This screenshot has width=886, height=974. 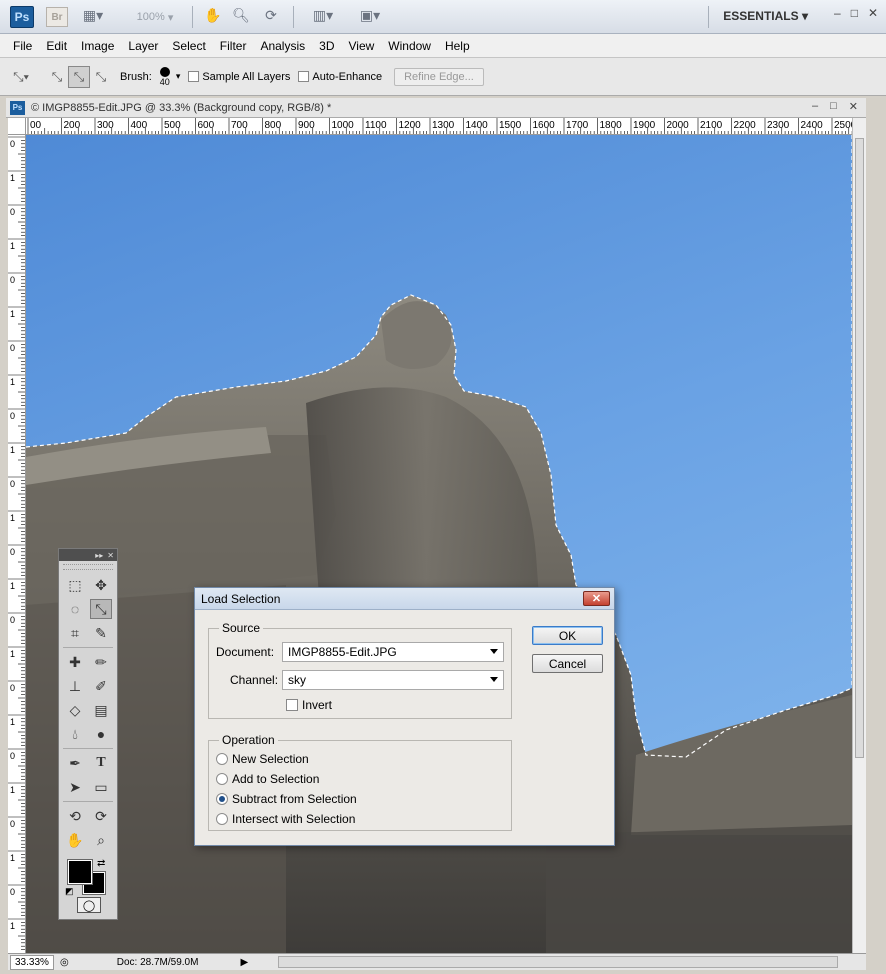 I want to click on 3d-orbit-icon: ⟳, so click(x=101, y=816).